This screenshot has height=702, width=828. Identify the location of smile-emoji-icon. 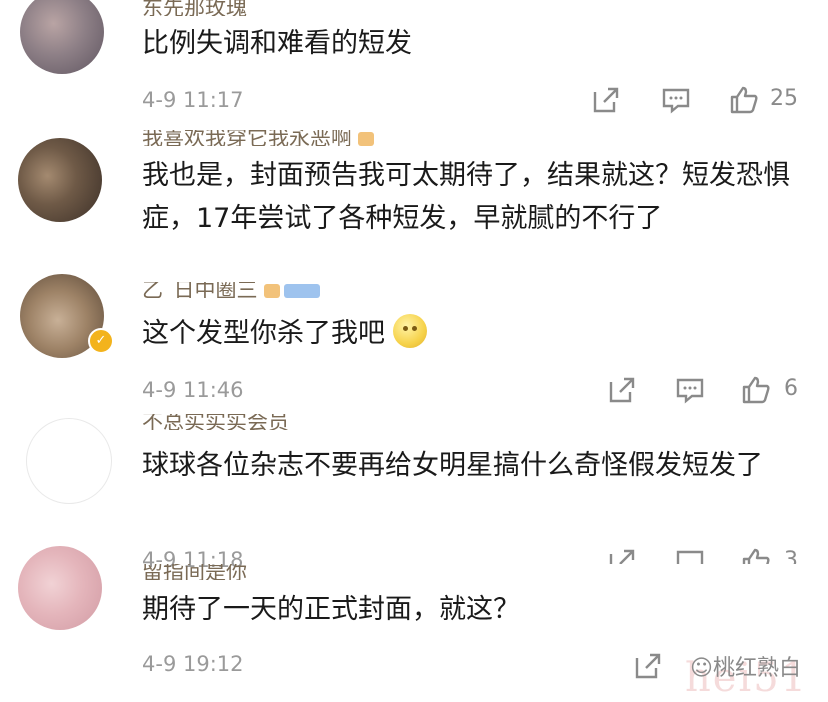
(410, 331).